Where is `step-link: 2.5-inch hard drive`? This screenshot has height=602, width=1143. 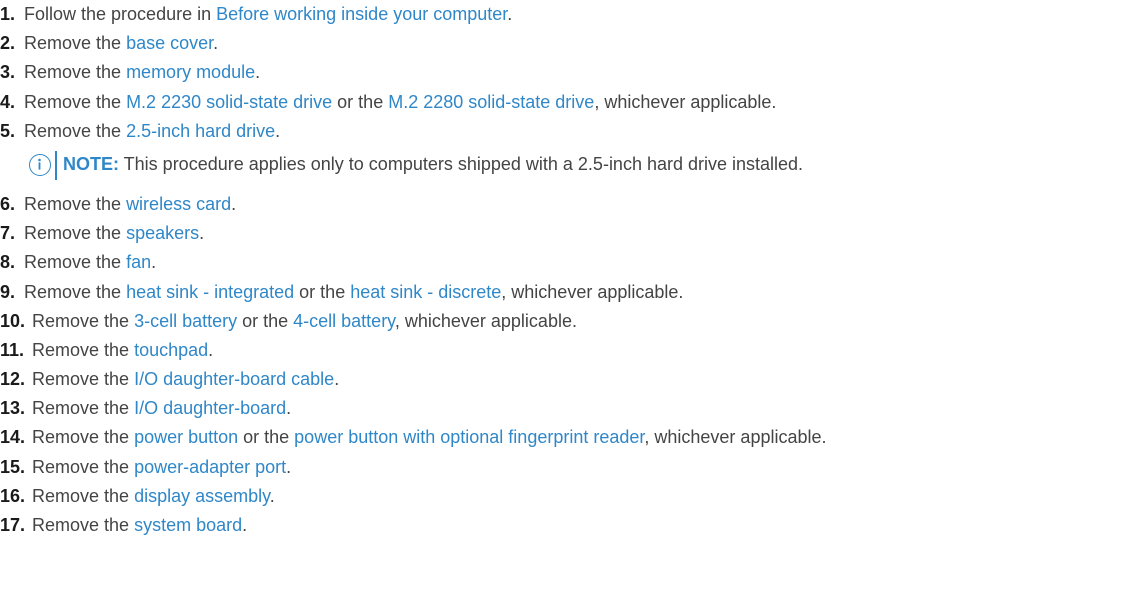
step-link: 2.5-inch hard drive is located at coordinates (200, 131).